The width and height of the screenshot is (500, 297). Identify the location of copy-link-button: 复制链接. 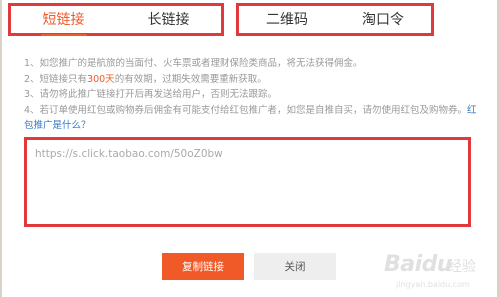
(203, 266).